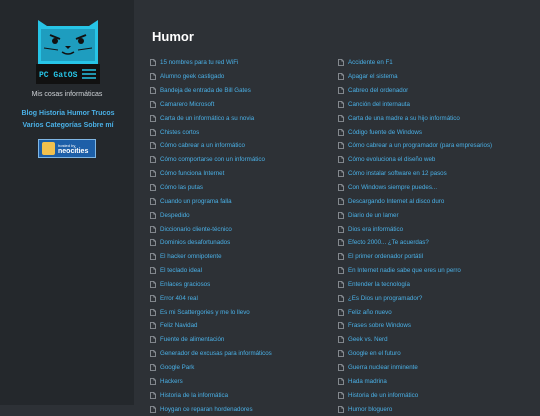 The height and width of the screenshot is (416, 540). I want to click on article-link: Apagar el sistema, so click(373, 76).